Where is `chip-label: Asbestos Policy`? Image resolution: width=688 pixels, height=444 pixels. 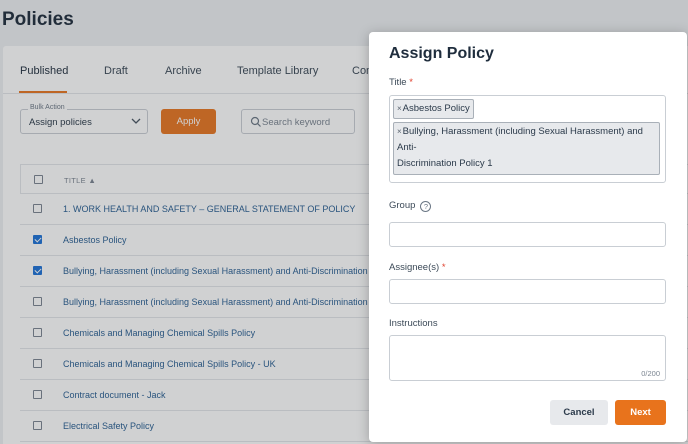
chip-label: Asbestos Policy is located at coordinates (436, 108).